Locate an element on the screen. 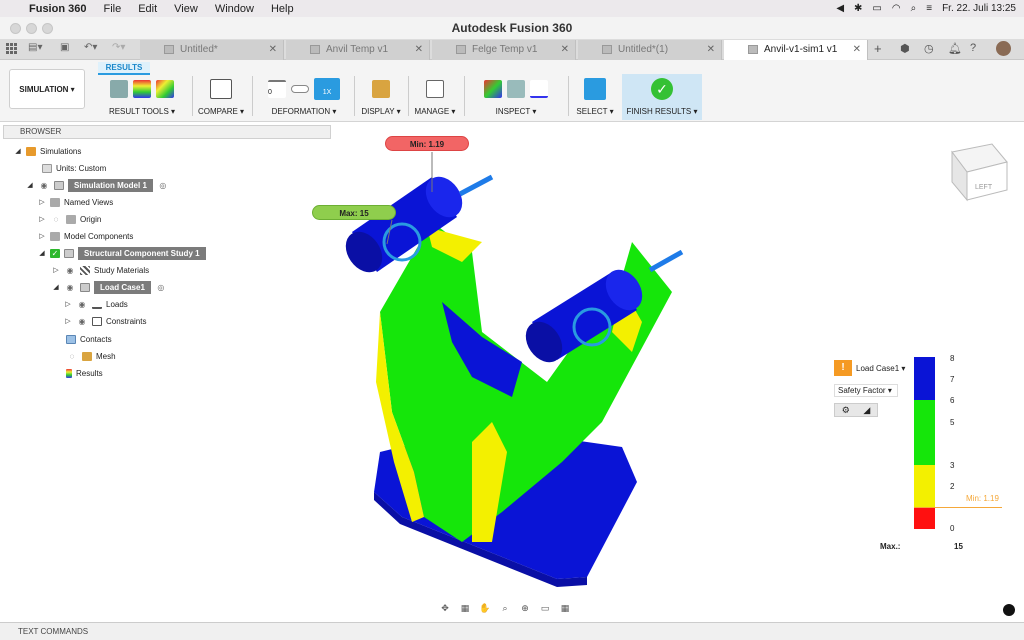 Image resolution: width=1024 pixels, height=640 pixels. user-avatar is located at coordinates (1003, 48).